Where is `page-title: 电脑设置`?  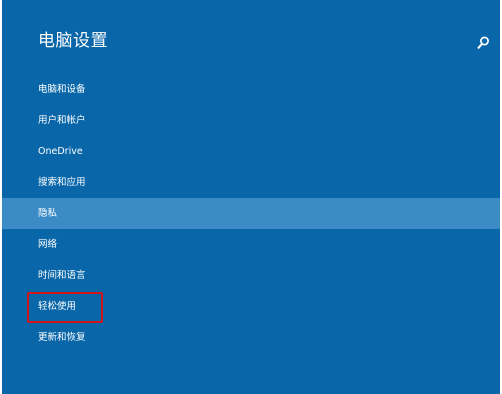 page-title: 电脑设置 is located at coordinates (73, 41).